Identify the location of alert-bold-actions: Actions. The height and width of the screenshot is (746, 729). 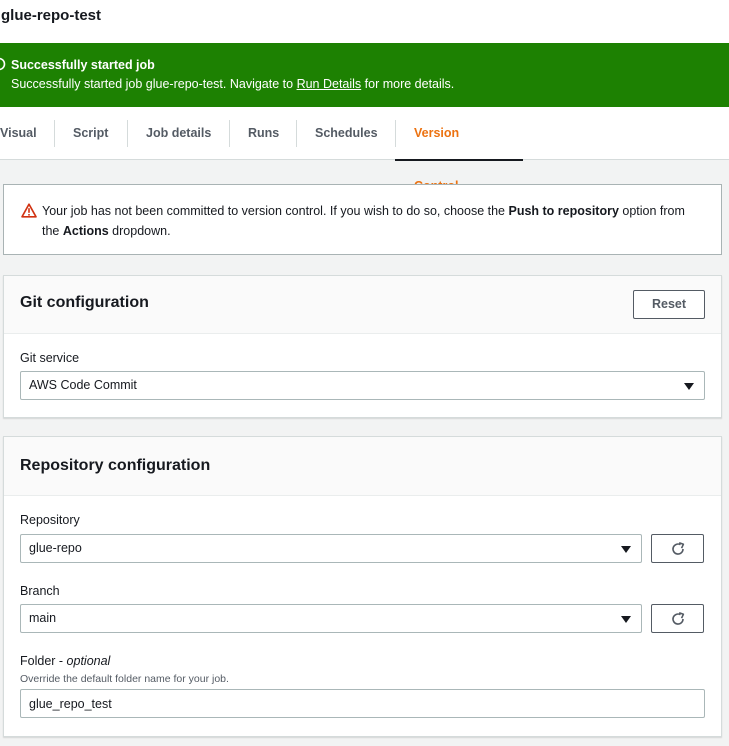
(85, 231).